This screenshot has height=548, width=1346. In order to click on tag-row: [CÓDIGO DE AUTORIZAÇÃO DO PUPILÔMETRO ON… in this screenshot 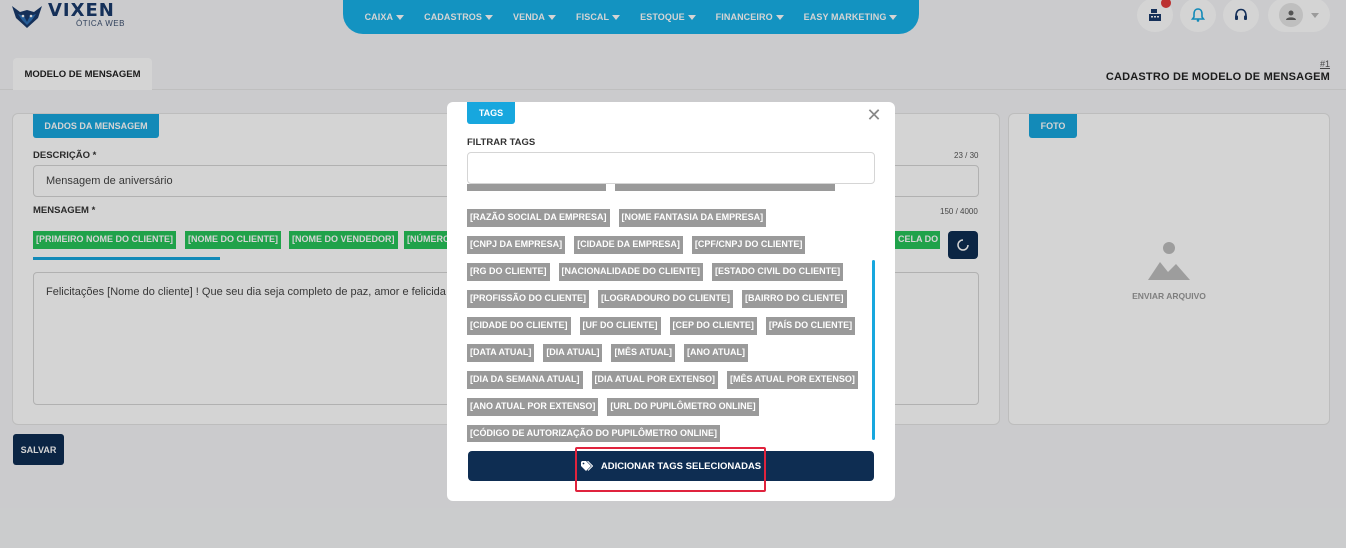, I will do `click(593, 433)`.